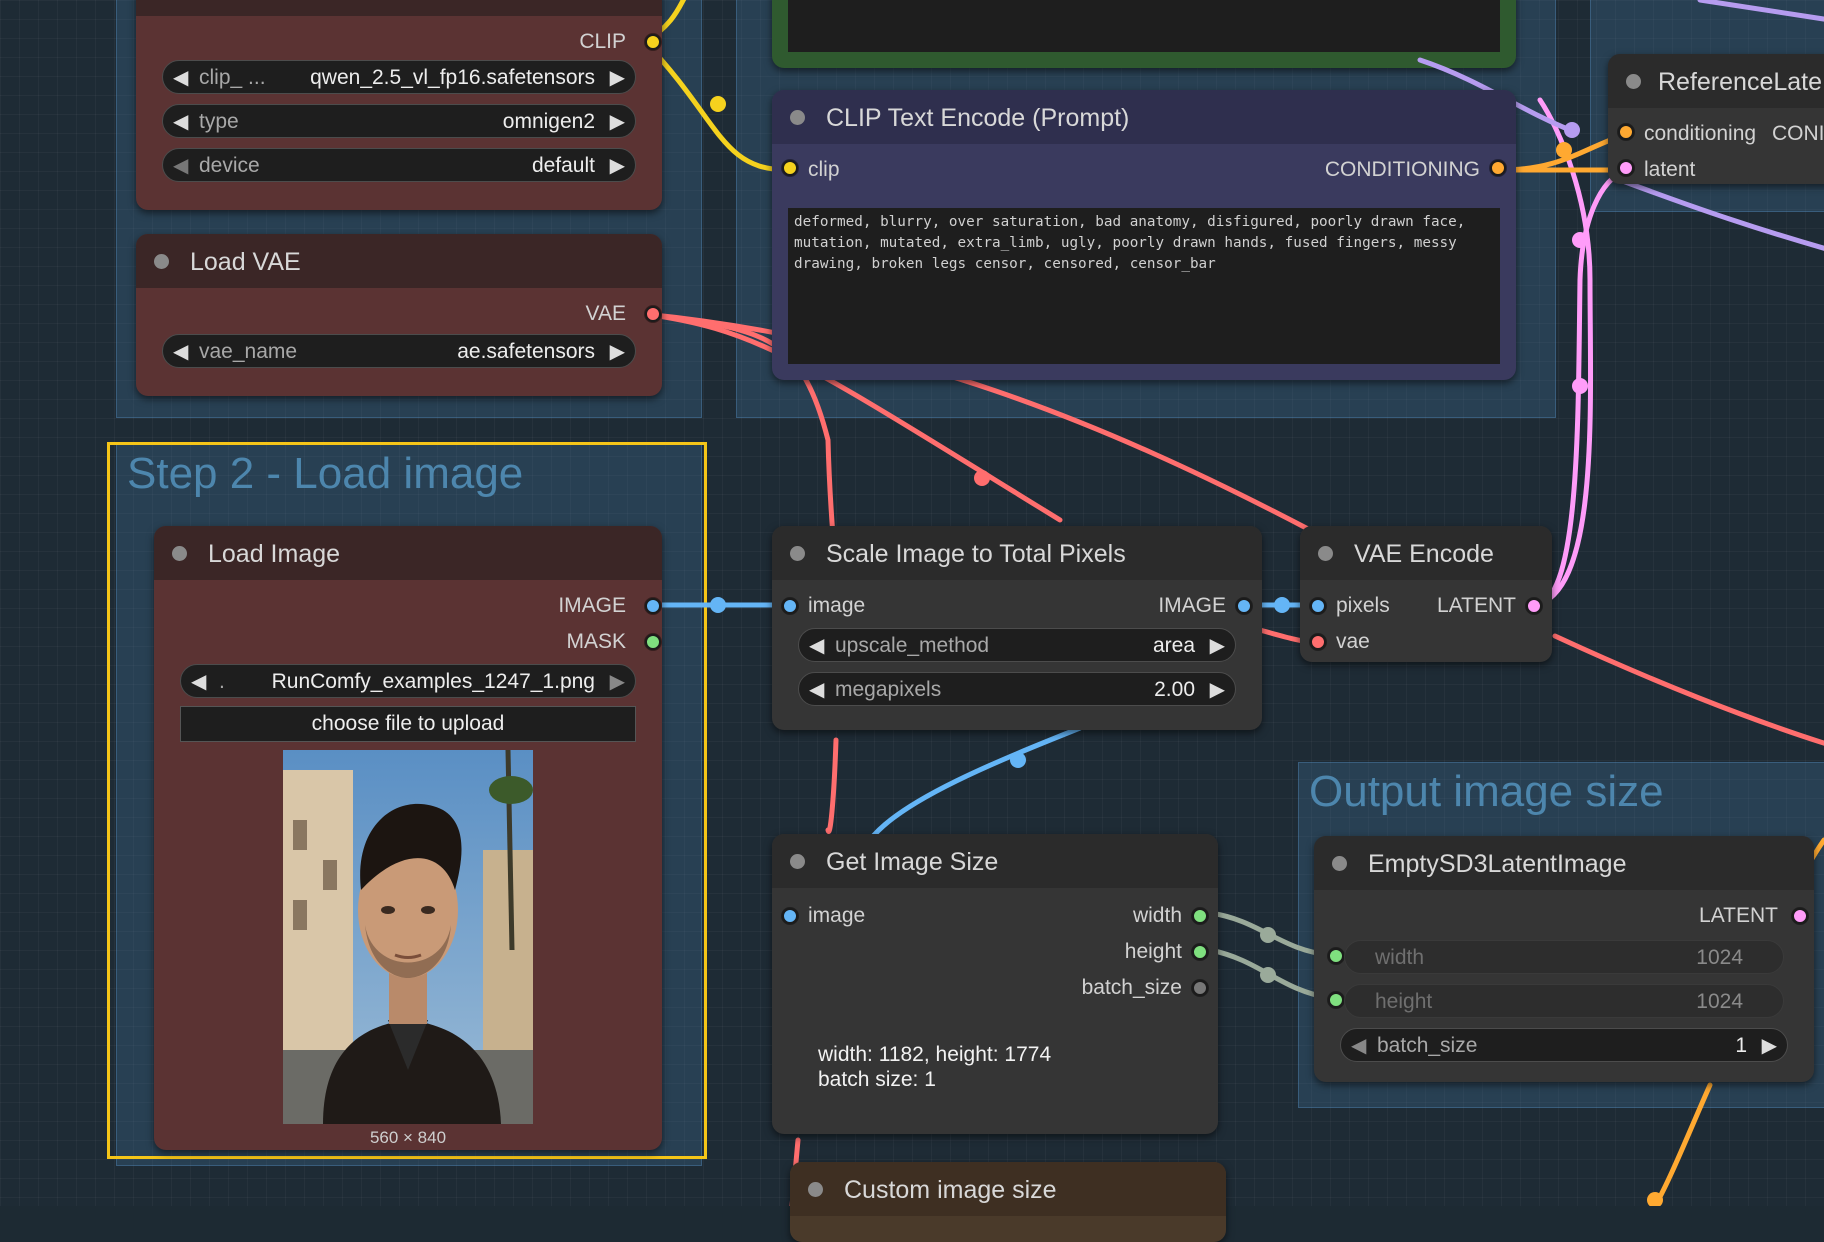  I want to click on node-header: CLIP Text Encode (Prompt), so click(1144, 117).